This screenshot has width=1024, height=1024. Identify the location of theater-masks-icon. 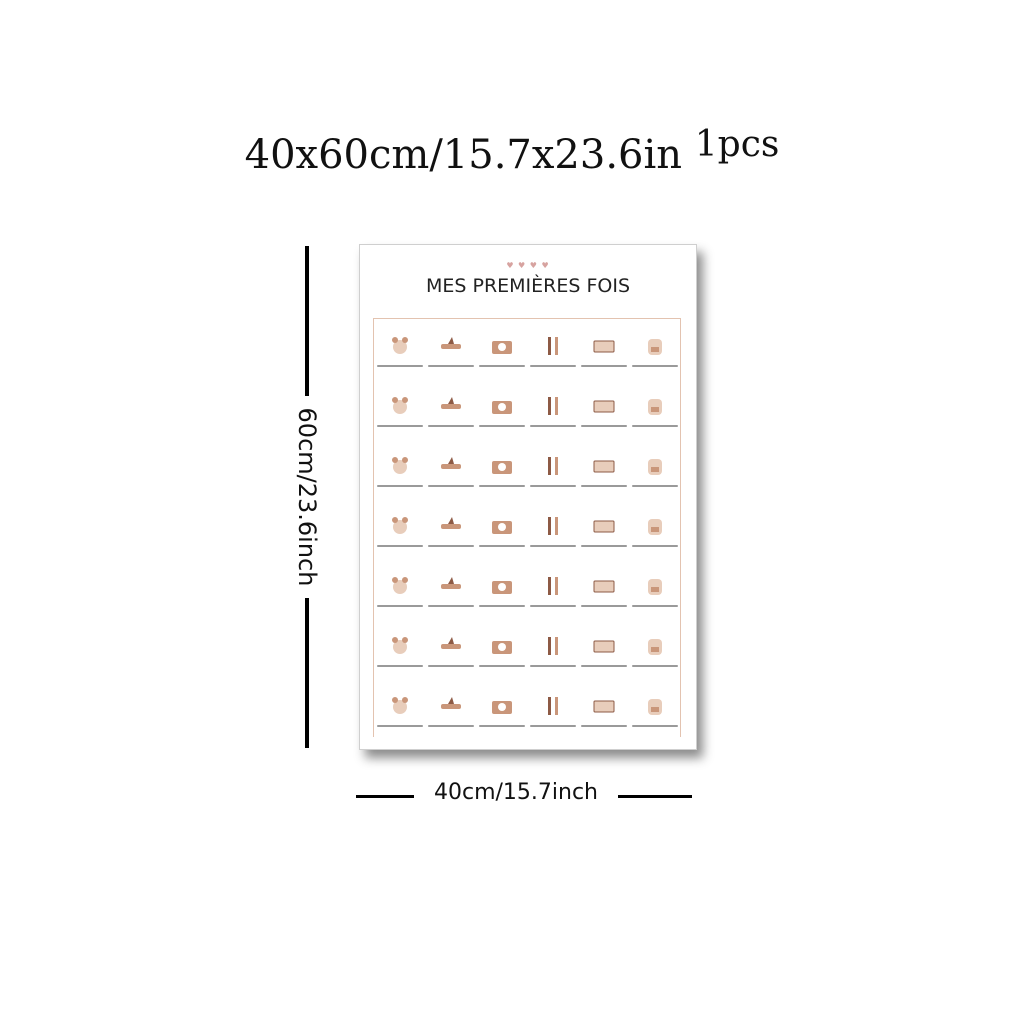
(604, 646).